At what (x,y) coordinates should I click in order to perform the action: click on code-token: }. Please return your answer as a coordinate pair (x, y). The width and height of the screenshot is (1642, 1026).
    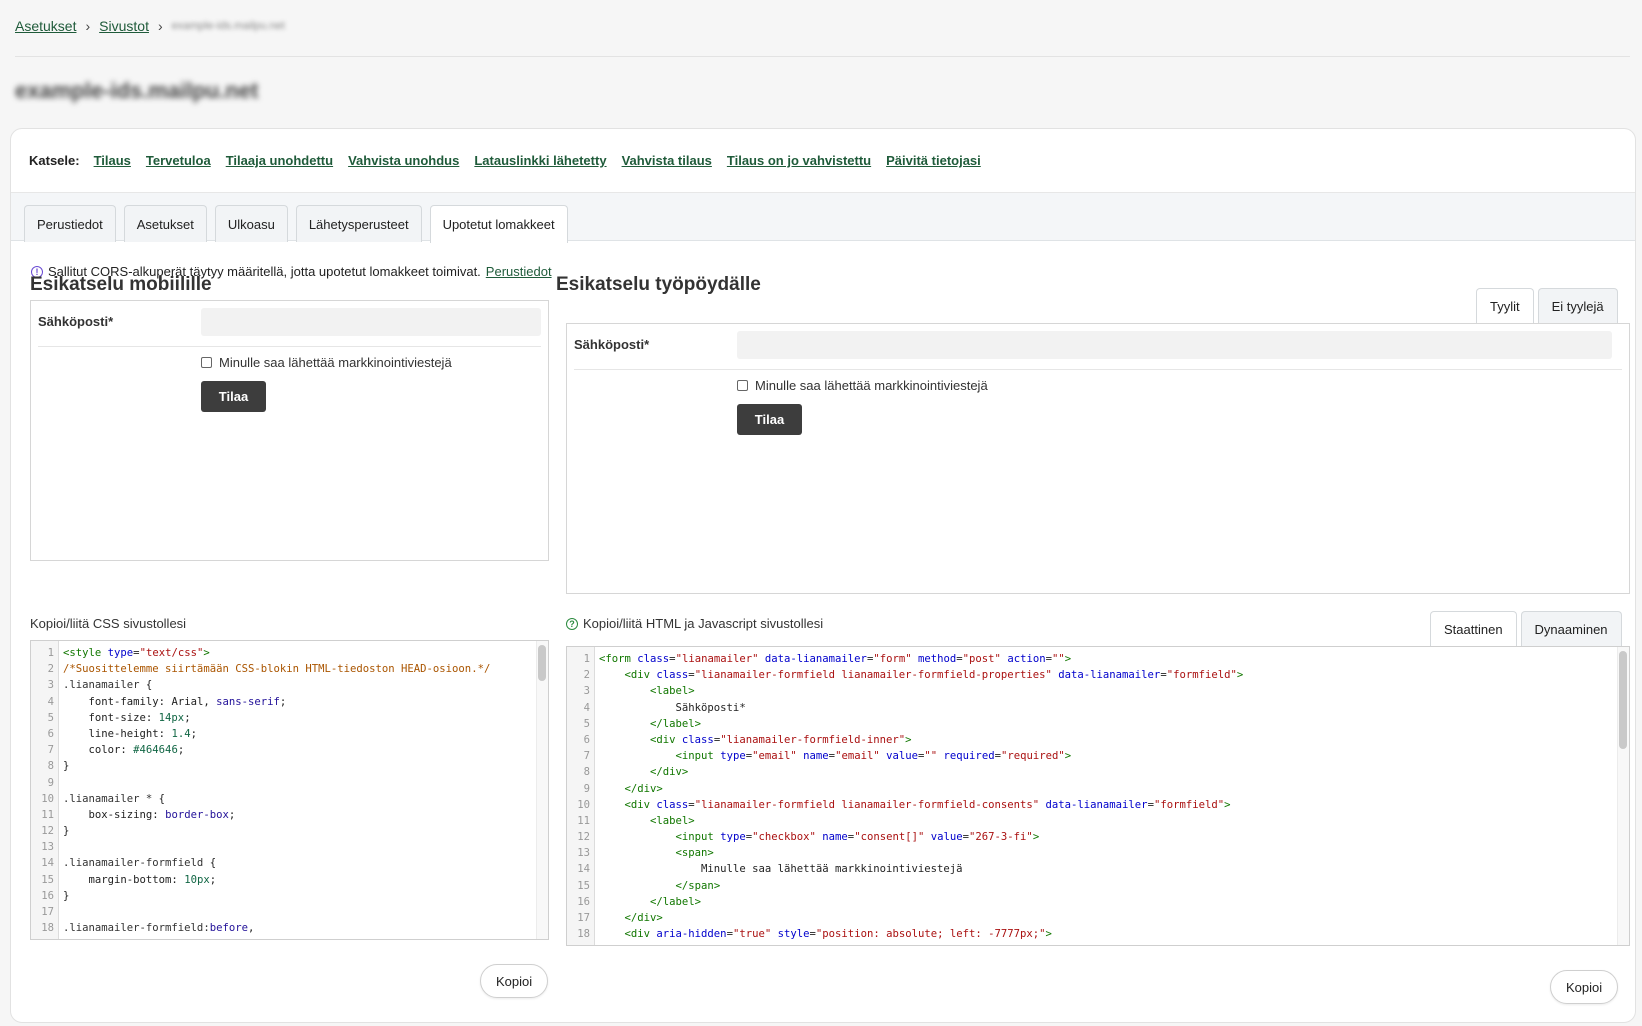
    Looking at the image, I should click on (66, 766).